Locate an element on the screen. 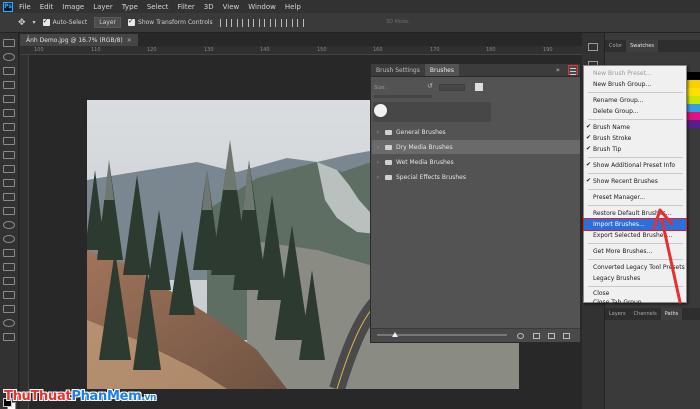 This screenshot has height=409, width=700. menu-3d: 3D is located at coordinates (209, 7).